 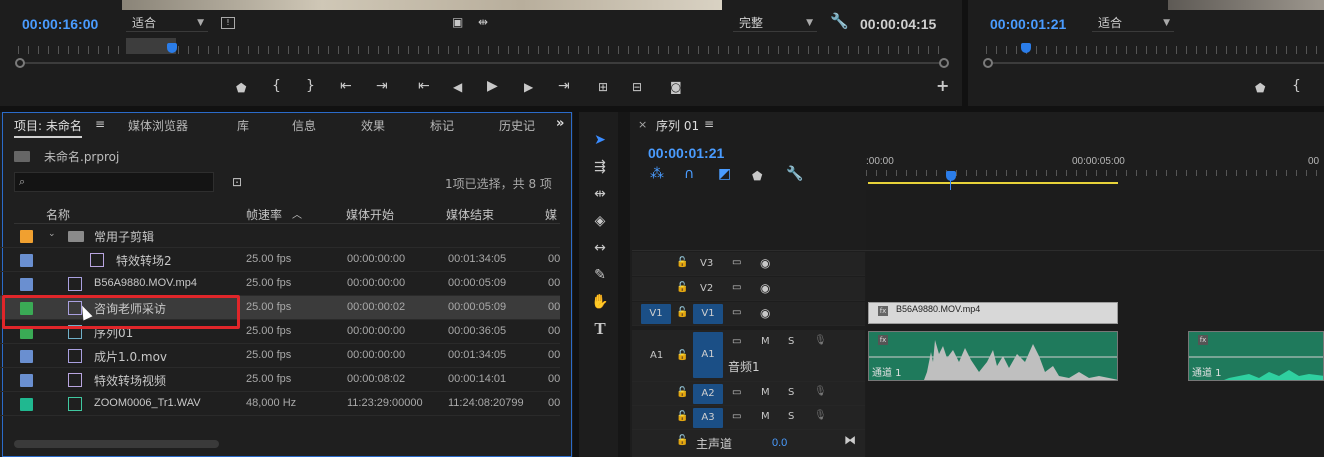 What do you see at coordinates (228, 23) in the screenshot?
I see `settings-toggle-icon: !` at bounding box center [228, 23].